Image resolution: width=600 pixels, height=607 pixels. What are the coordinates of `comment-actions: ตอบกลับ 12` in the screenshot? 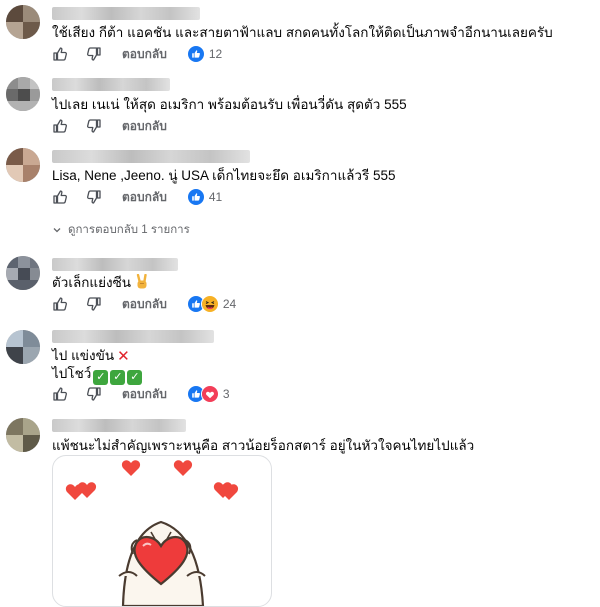 It's located at (137, 54).